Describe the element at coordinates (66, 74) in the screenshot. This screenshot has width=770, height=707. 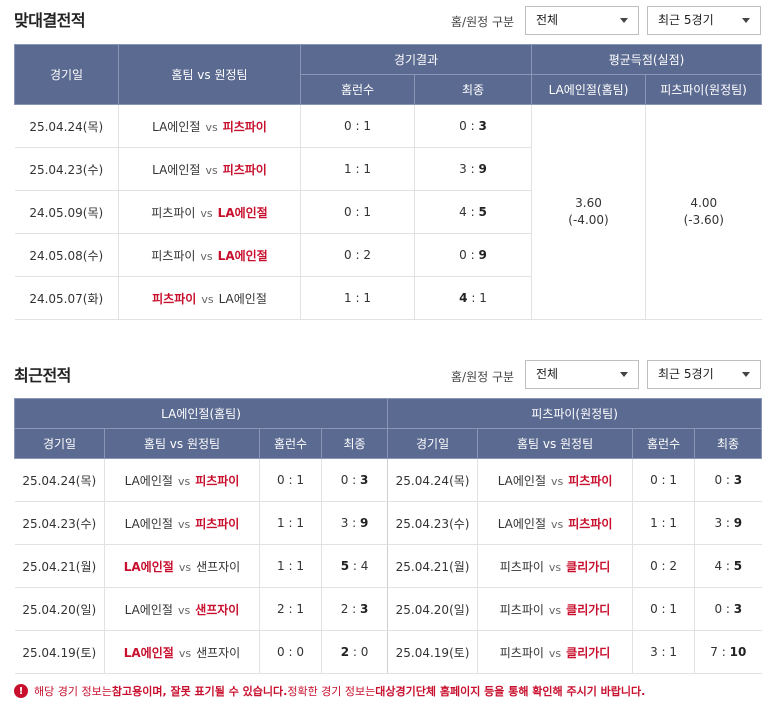
I see `h2h-header-date: 경기일` at that location.